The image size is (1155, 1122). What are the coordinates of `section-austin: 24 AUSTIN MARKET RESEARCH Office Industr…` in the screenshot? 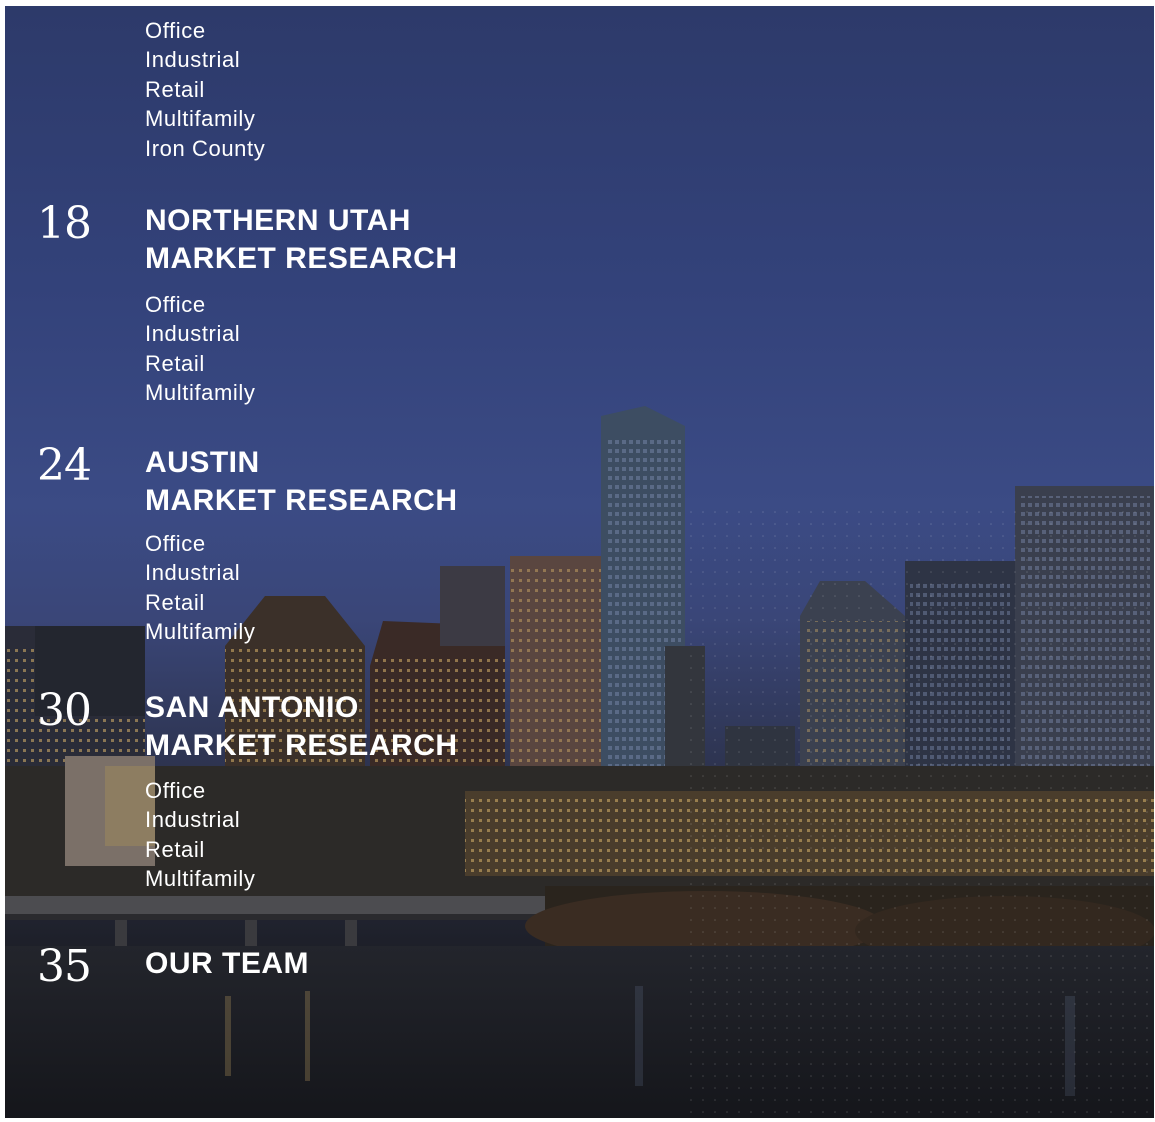 It's located at (355, 549).